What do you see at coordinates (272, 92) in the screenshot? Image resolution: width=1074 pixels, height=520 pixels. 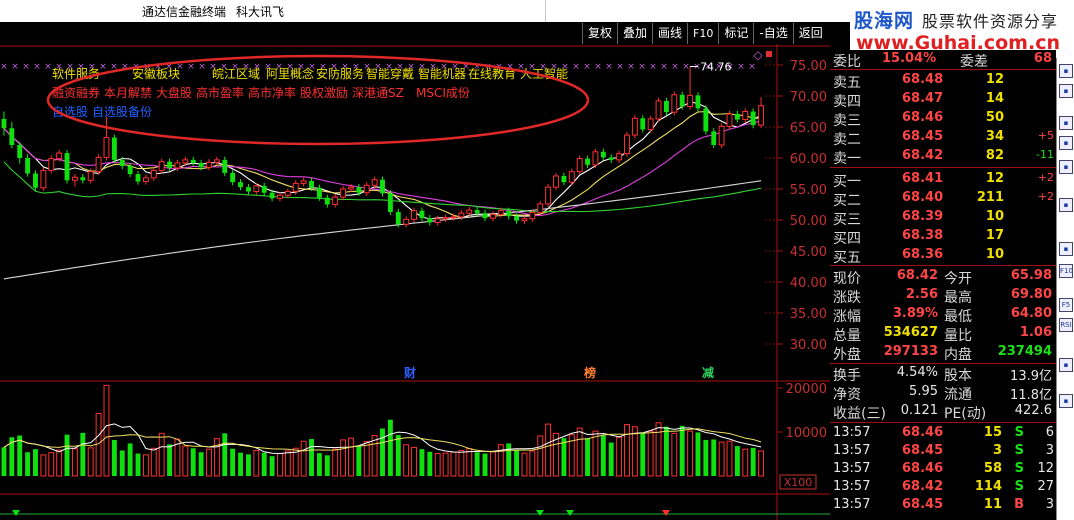 I see `concept-tag: 高市净率` at bounding box center [272, 92].